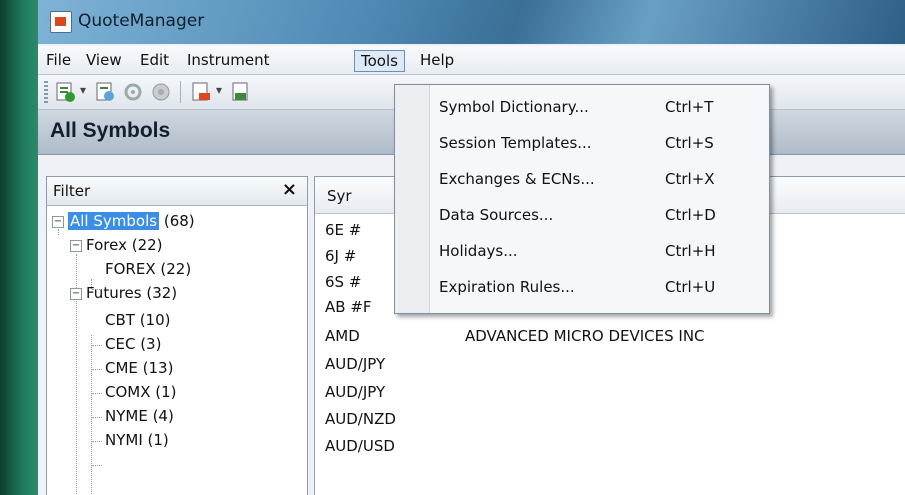  I want to click on table-row: AUD/NZD, so click(610, 419).